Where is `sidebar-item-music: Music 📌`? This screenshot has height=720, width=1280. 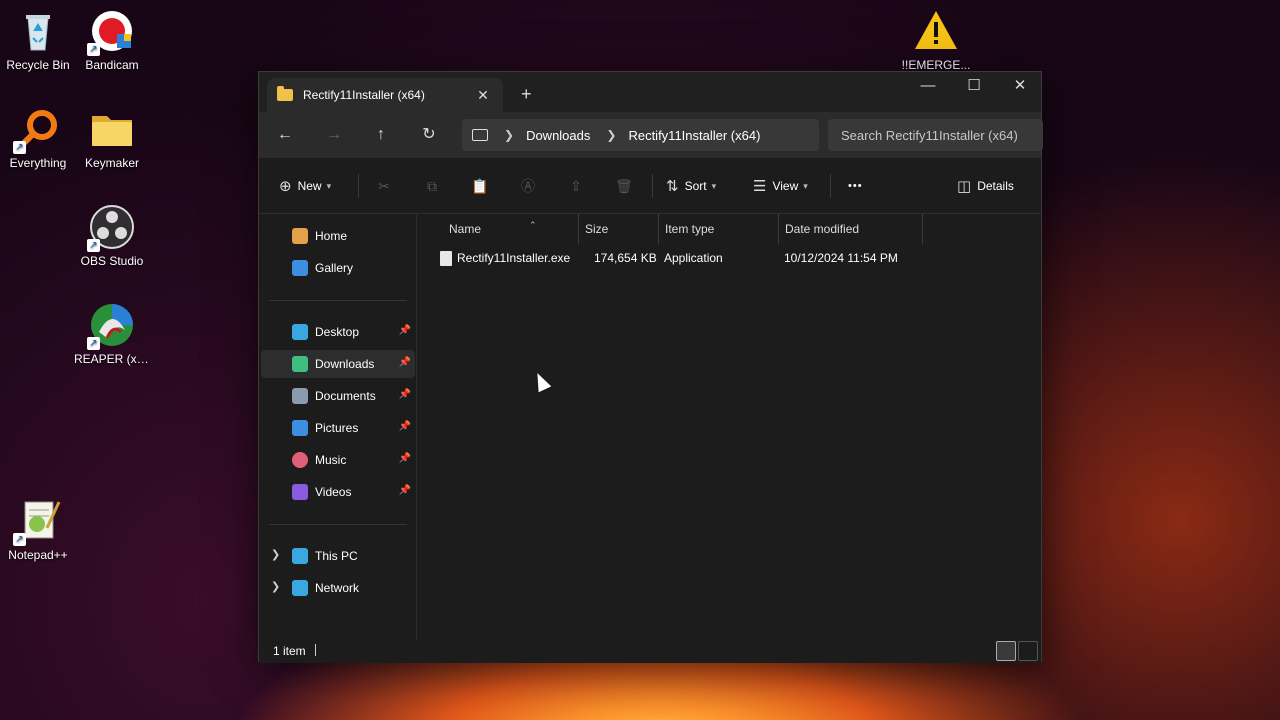 sidebar-item-music: Music 📌 is located at coordinates (338, 460).